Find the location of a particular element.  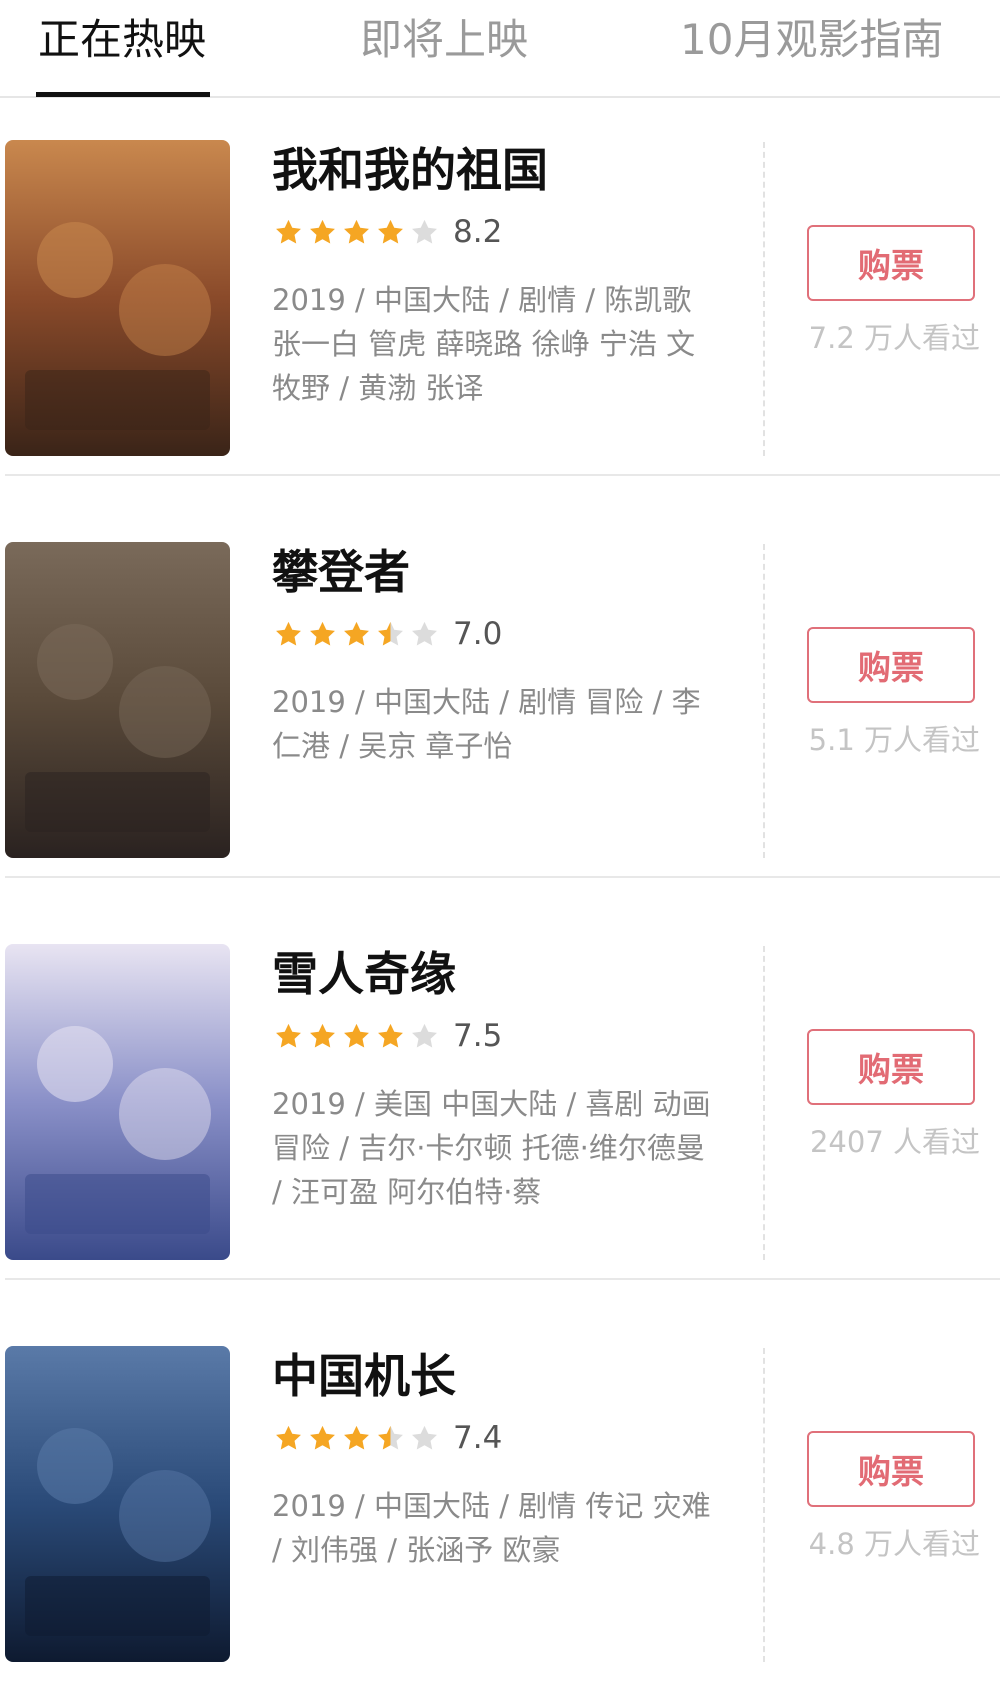

watched-count: 2407 人看过 is located at coordinates (894, 1142).